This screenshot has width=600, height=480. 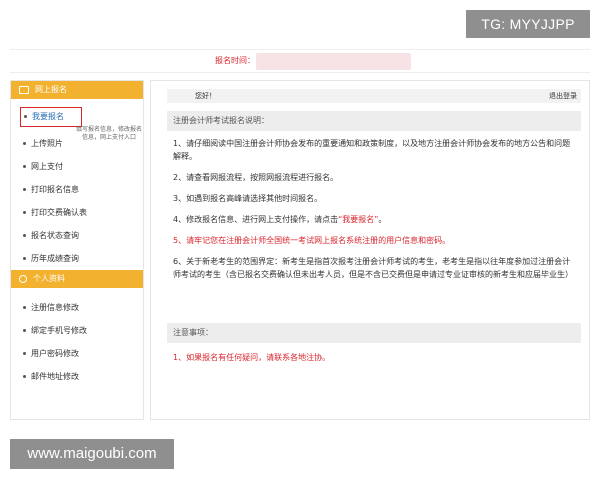 I want to click on sidebar-item-label: 注册信息修改, so click(x=55, y=307).